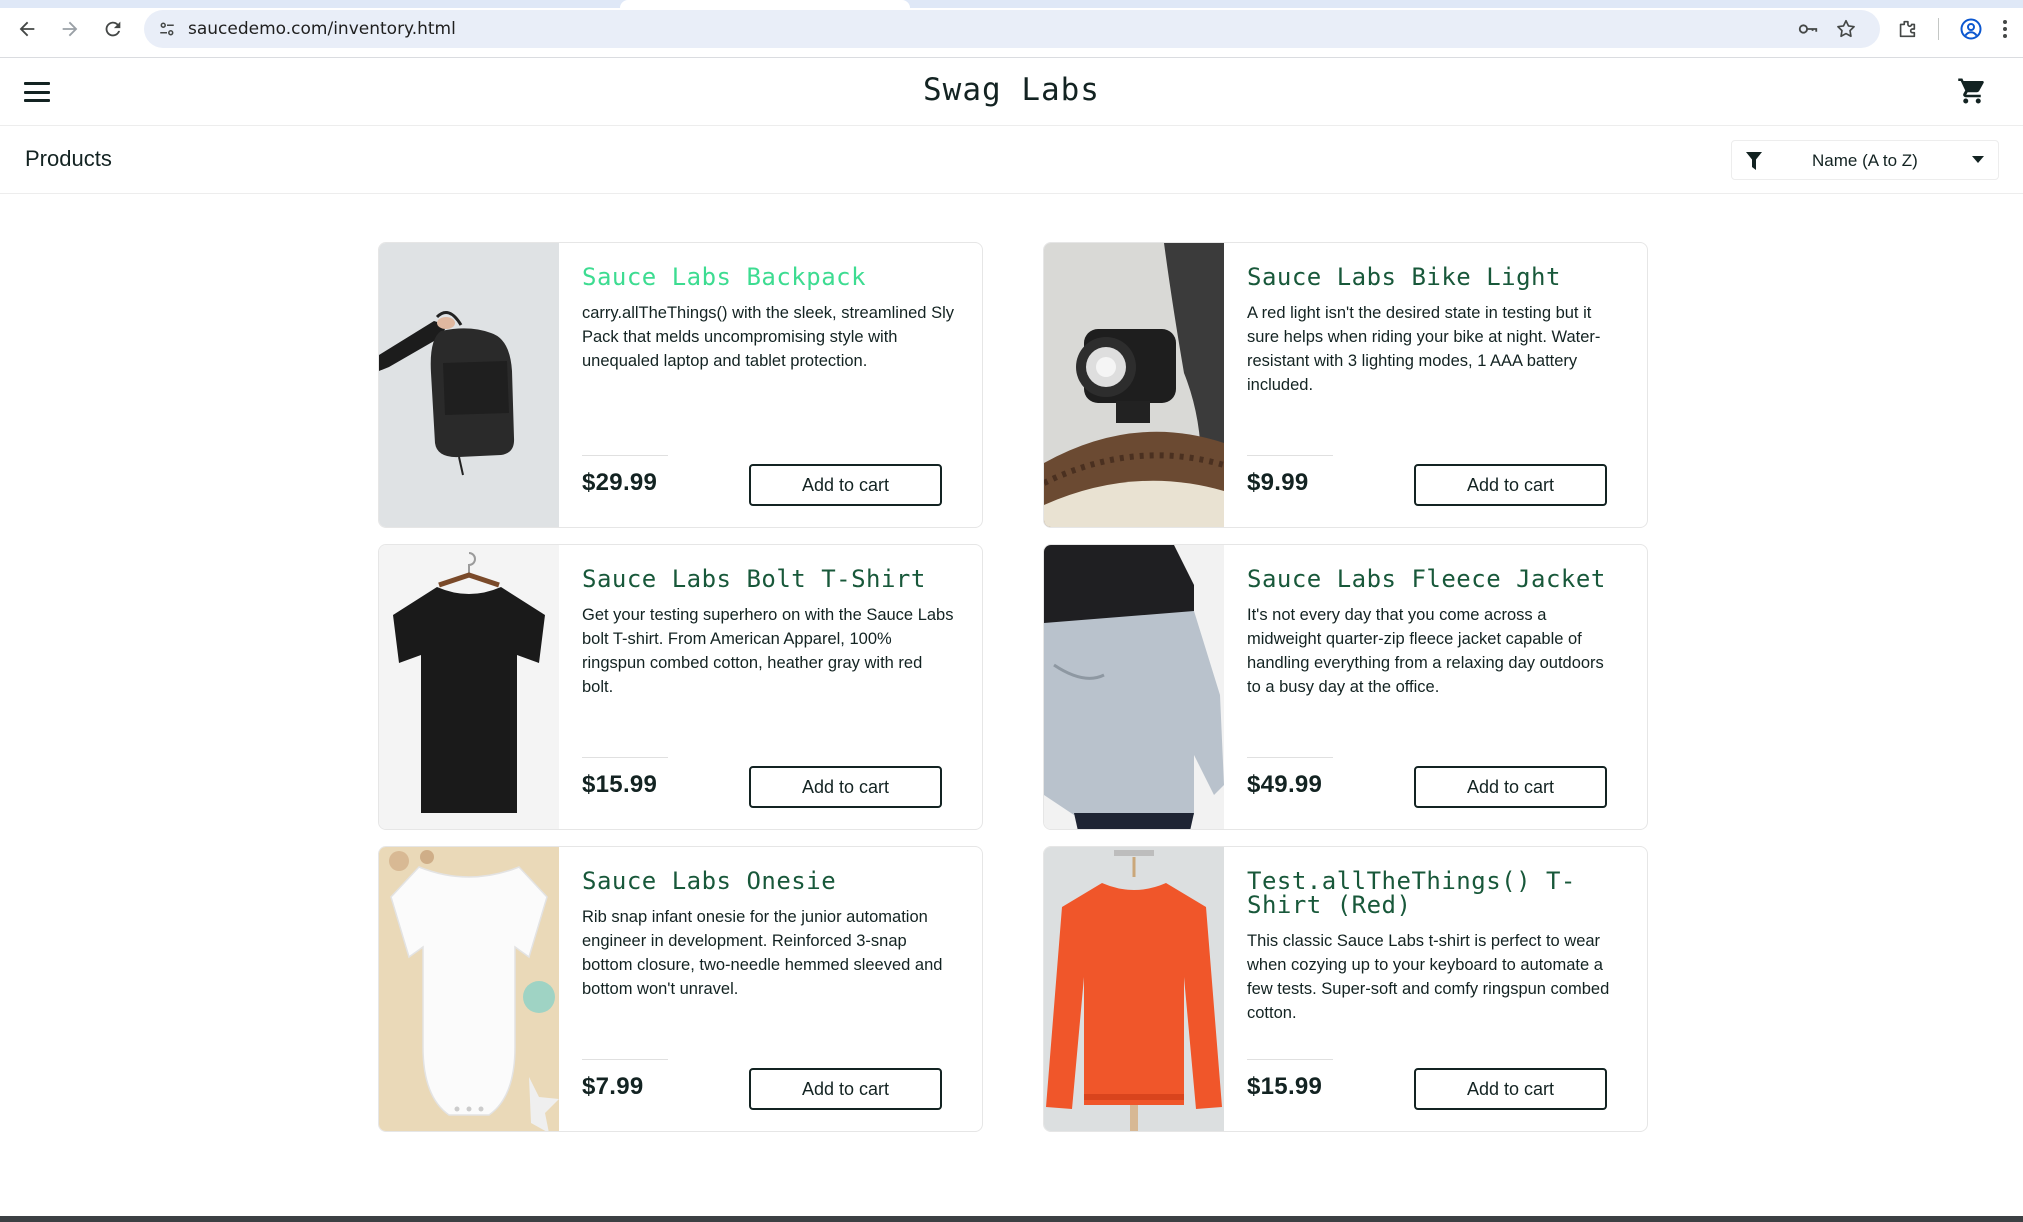 This screenshot has width=2023, height=1222. What do you see at coordinates (769, 277) in the screenshot?
I see `product-name-link: Sauce Labs Backpack` at bounding box center [769, 277].